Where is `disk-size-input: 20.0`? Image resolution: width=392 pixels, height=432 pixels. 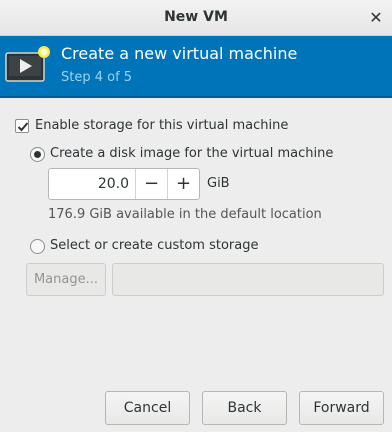
disk-size-input: 20.0 is located at coordinates (89, 184).